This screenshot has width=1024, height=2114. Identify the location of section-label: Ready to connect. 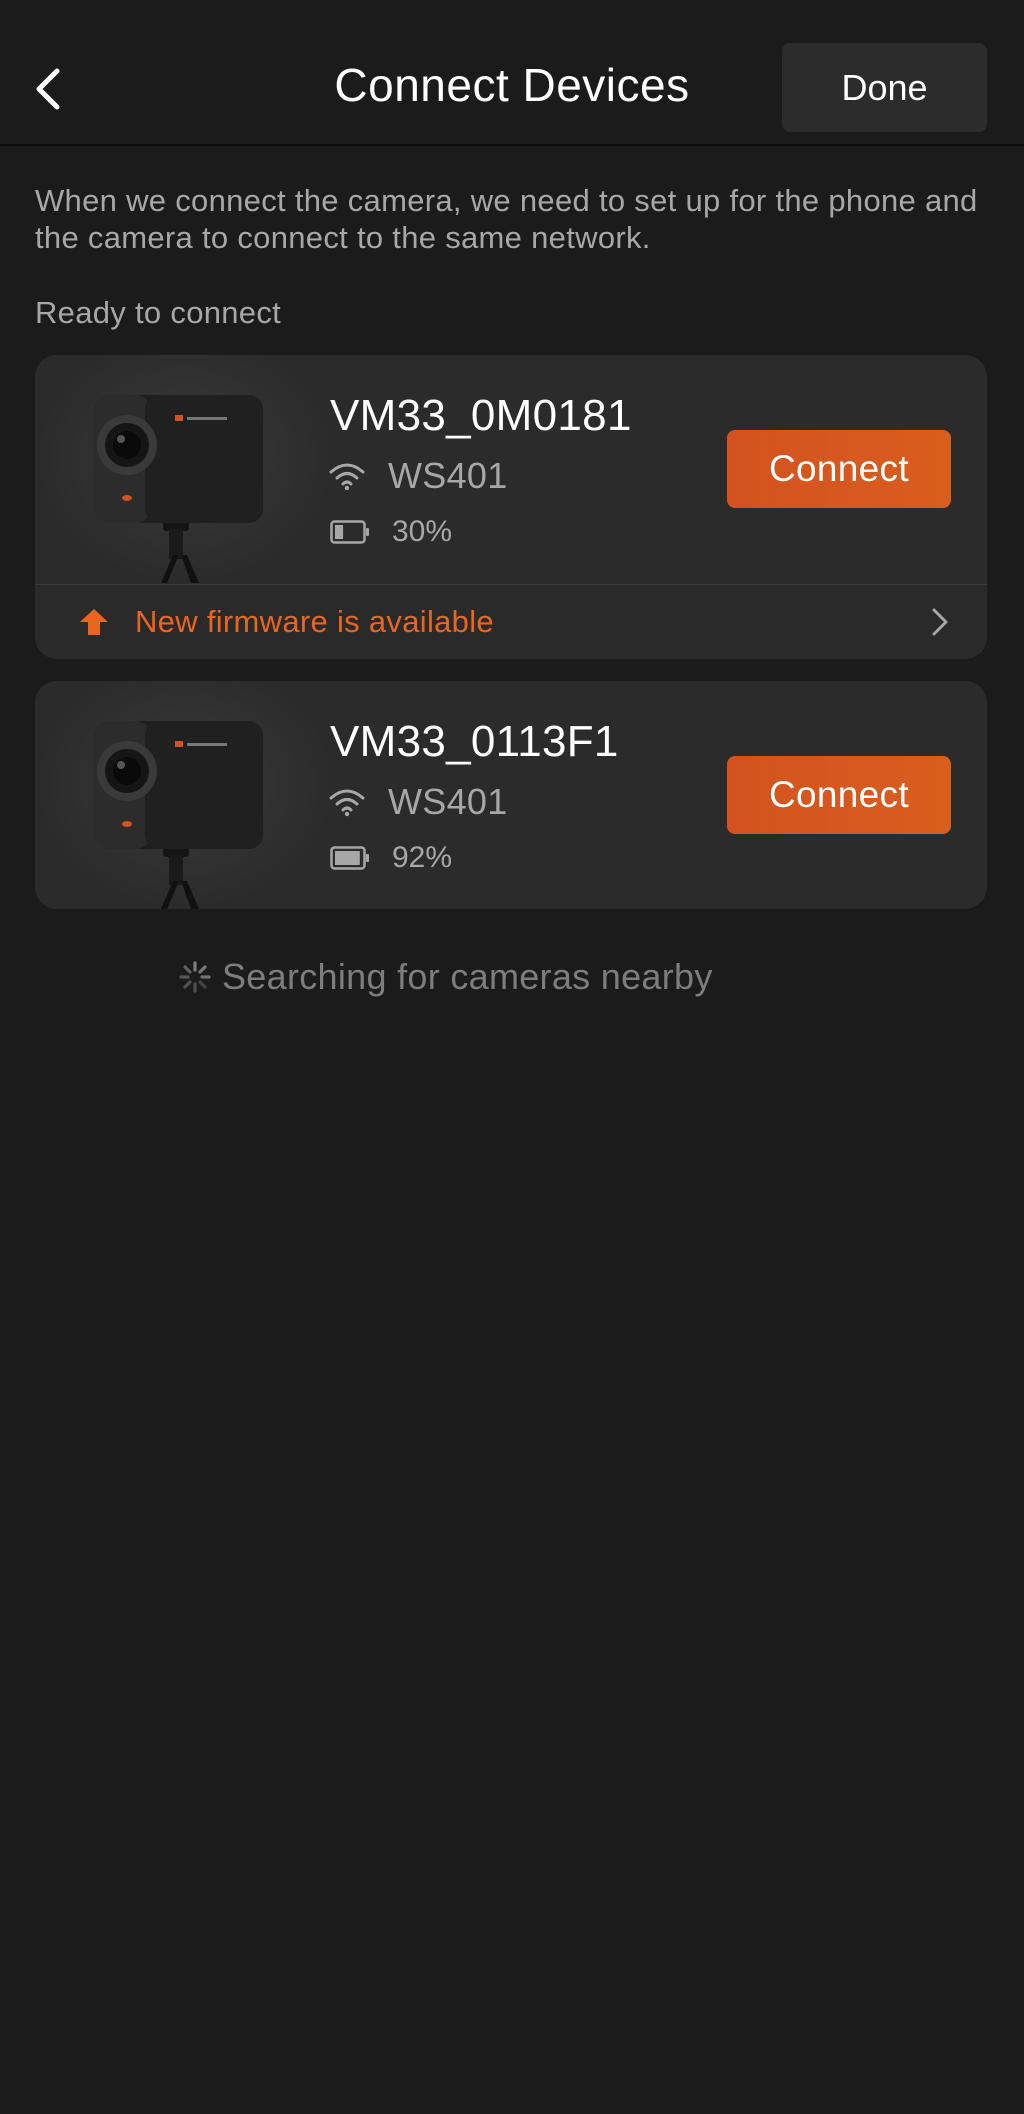
(158, 312).